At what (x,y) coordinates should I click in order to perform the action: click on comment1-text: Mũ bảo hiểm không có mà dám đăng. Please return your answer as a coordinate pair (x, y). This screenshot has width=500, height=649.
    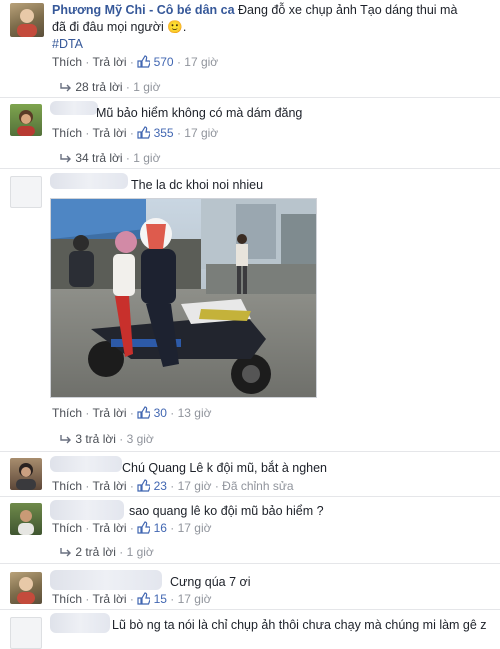
    Looking at the image, I should click on (199, 113).